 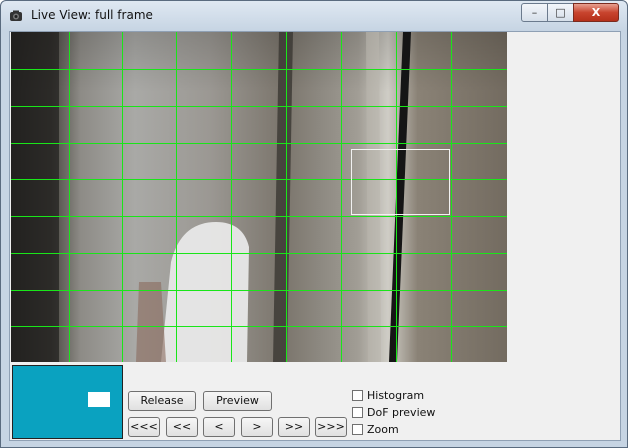 What do you see at coordinates (357, 429) in the screenshot?
I see `zoom-checkbox-box` at bounding box center [357, 429].